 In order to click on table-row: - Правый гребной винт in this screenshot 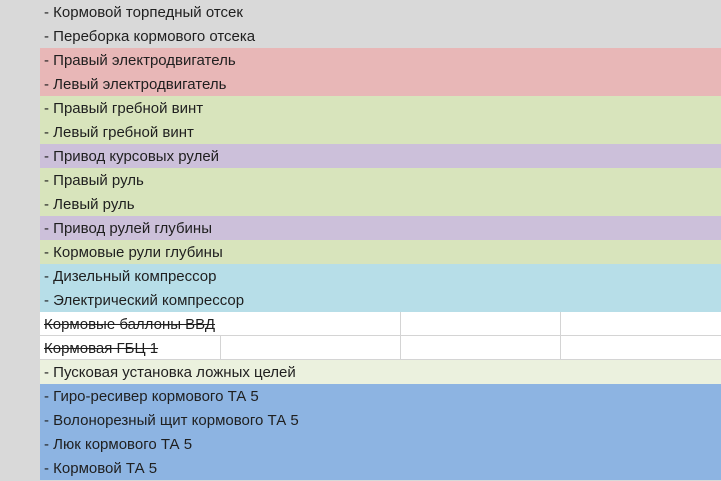, I will do `click(380, 108)`.